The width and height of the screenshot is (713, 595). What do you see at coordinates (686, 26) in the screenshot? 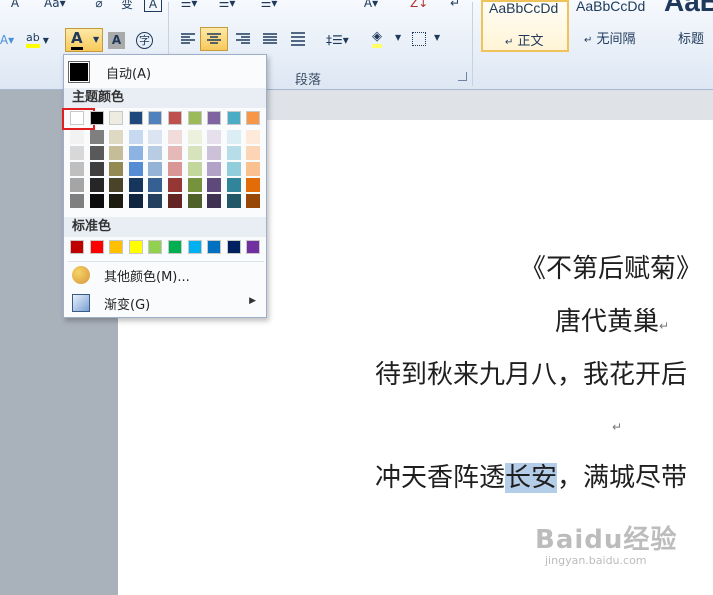
I see `style-heading1: AaB 标题` at bounding box center [686, 26].